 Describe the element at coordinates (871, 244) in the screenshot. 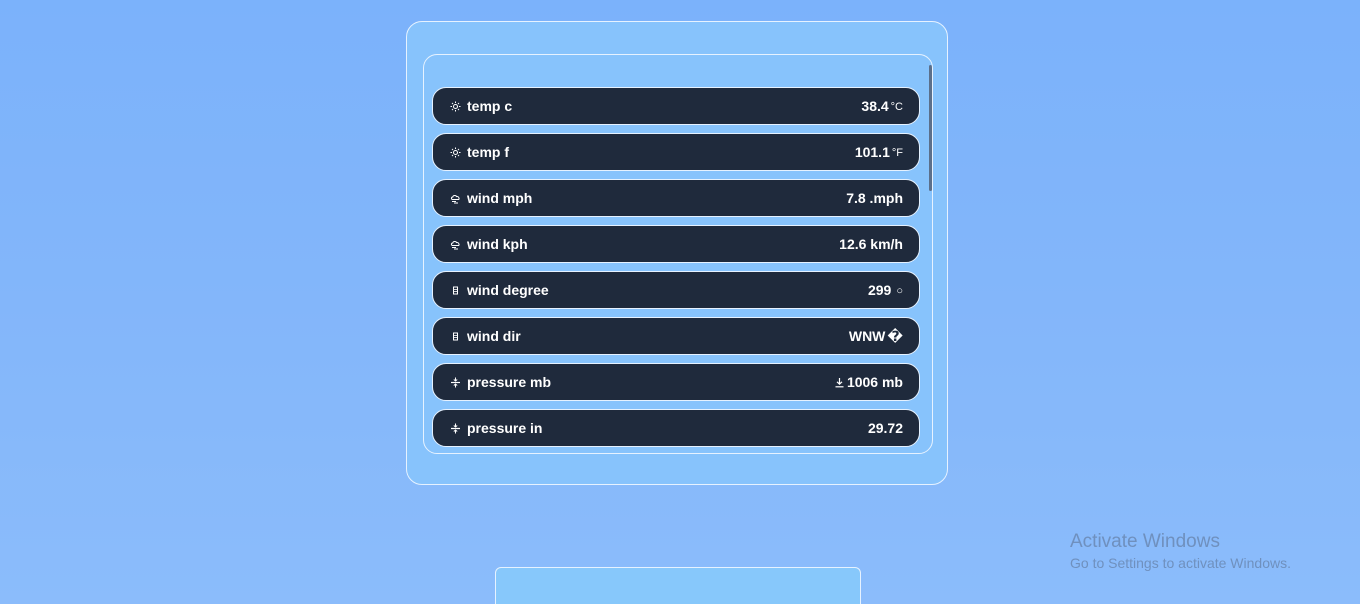

I see `row-value: 12.6 km/h` at that location.